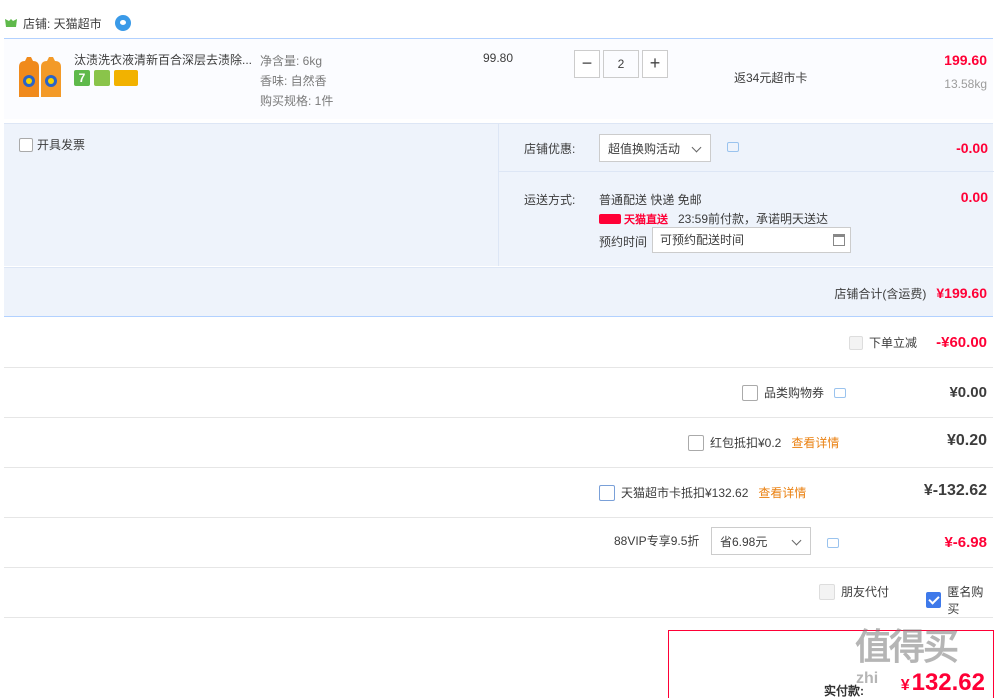  What do you see at coordinates (498, 493) in the screenshot?
I see `tmall-card-row: 天猫超市卡抵扣¥132.62 查看详情 ¥-132.62` at bounding box center [498, 493].